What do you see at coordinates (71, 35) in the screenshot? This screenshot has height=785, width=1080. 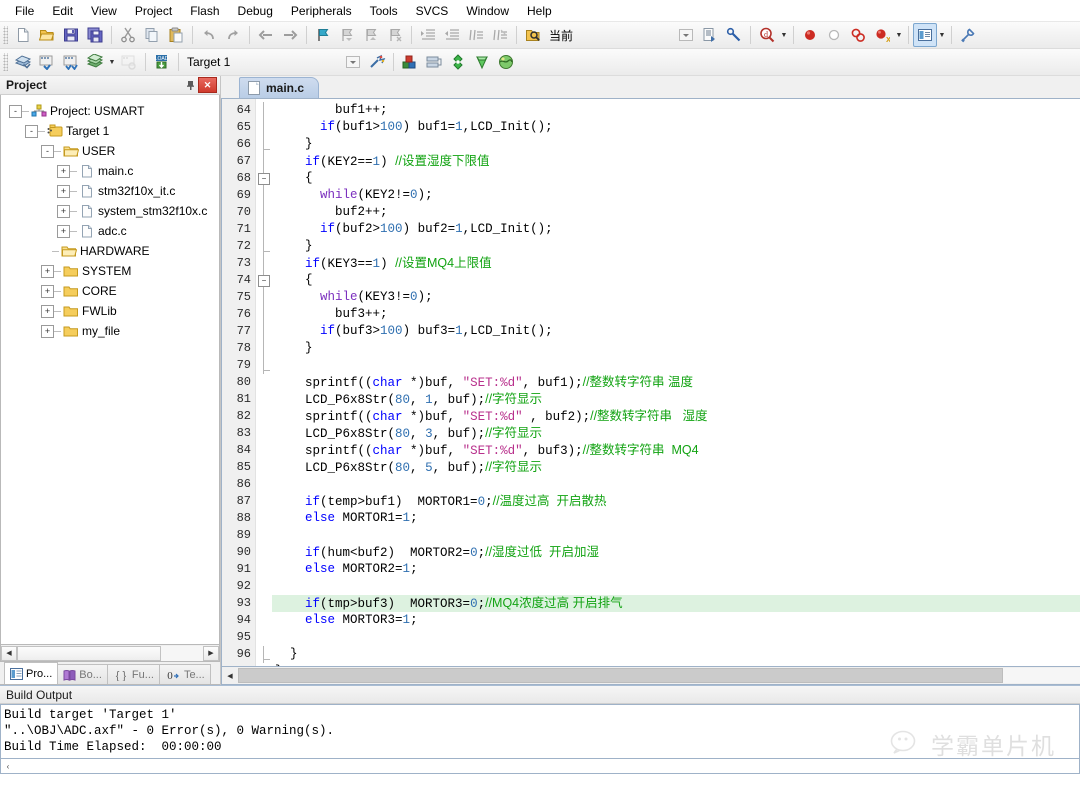 I see `save-icon` at bounding box center [71, 35].